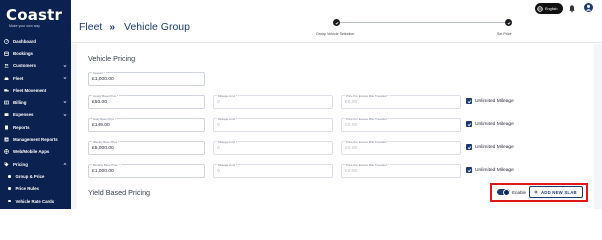  Describe the element at coordinates (146, 147) in the screenshot. I see `weekly-base-price-field: Weekly Base Price * £5,000.00` at that location.